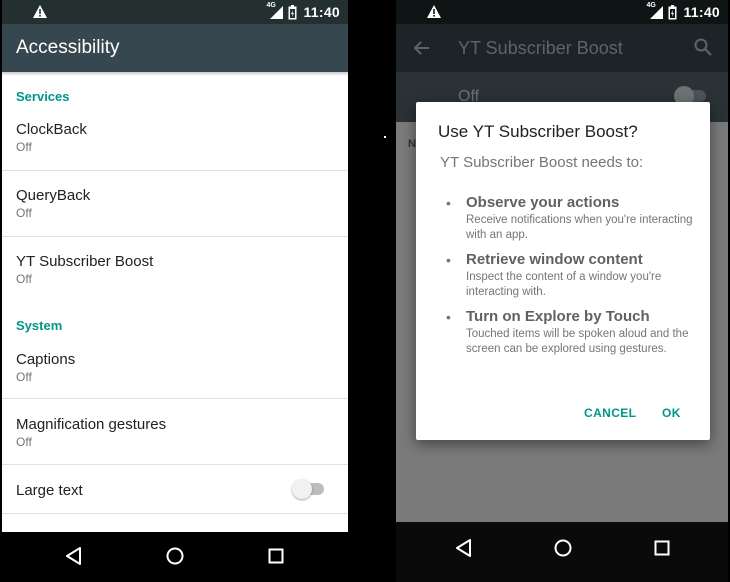  Describe the element at coordinates (175, 435) in the screenshot. I see `list-item-magnification-gestures: Magnification gestures Off` at that location.